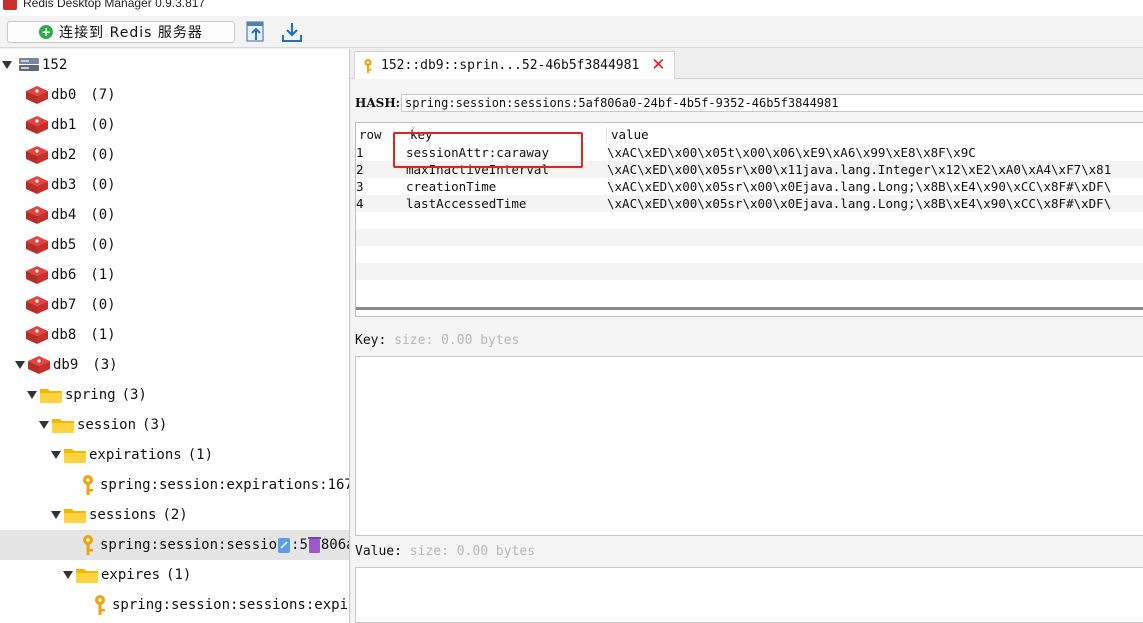  Describe the element at coordinates (292, 32) in the screenshot. I see `download-icon` at that location.